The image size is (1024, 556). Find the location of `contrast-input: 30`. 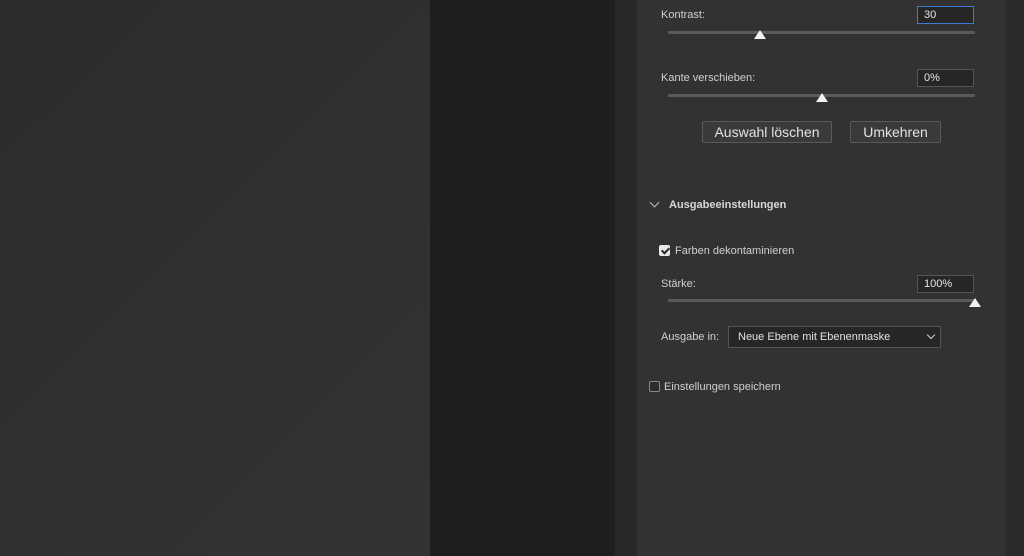

contrast-input: 30 is located at coordinates (945, 15).